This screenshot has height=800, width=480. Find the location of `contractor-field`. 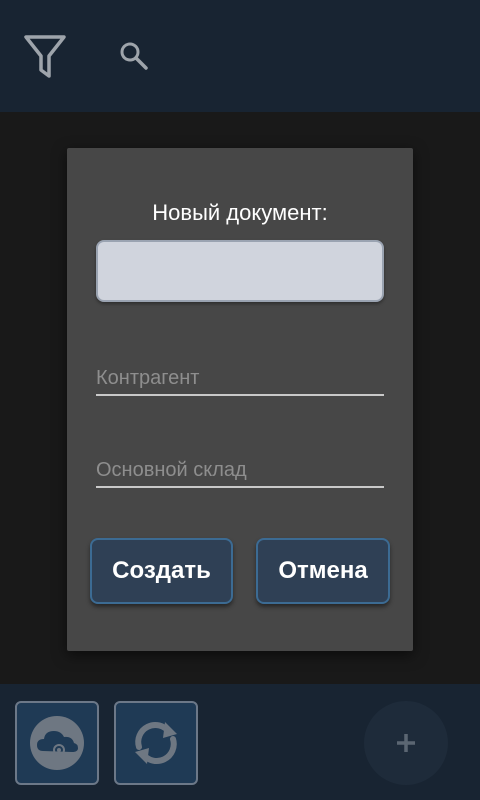

contractor-field is located at coordinates (240, 379).